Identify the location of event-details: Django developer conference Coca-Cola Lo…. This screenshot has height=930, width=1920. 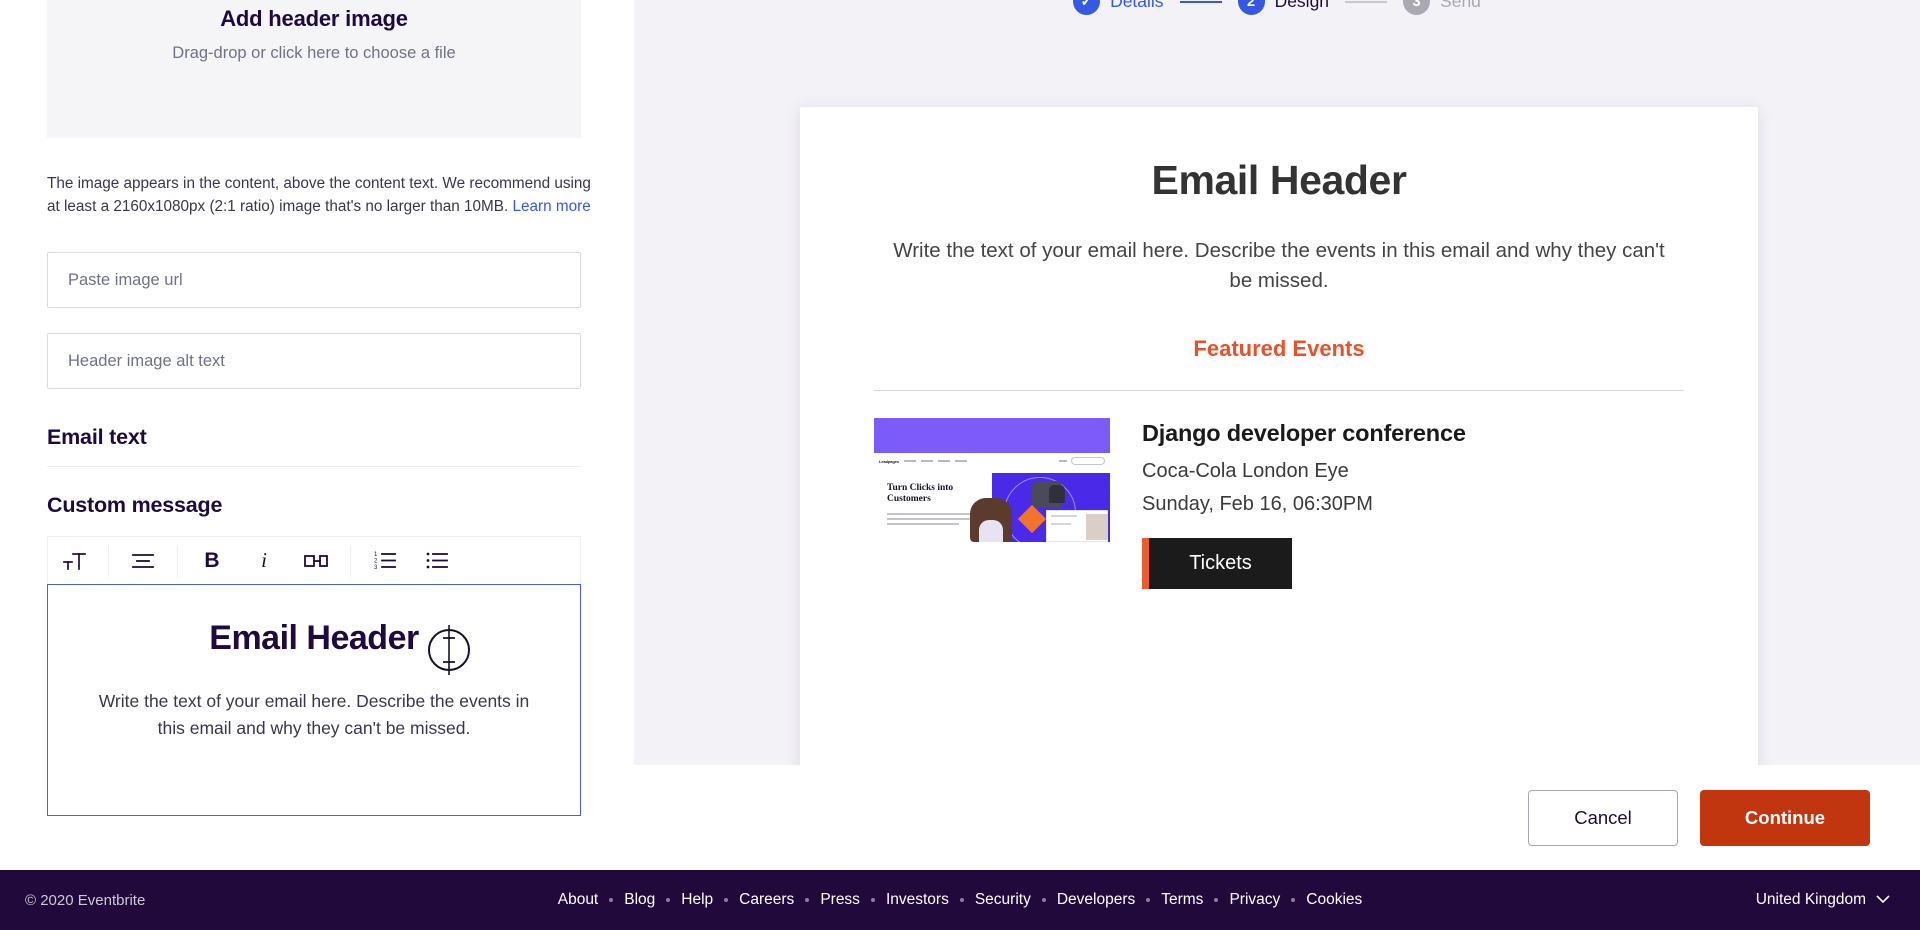
(1413, 503).